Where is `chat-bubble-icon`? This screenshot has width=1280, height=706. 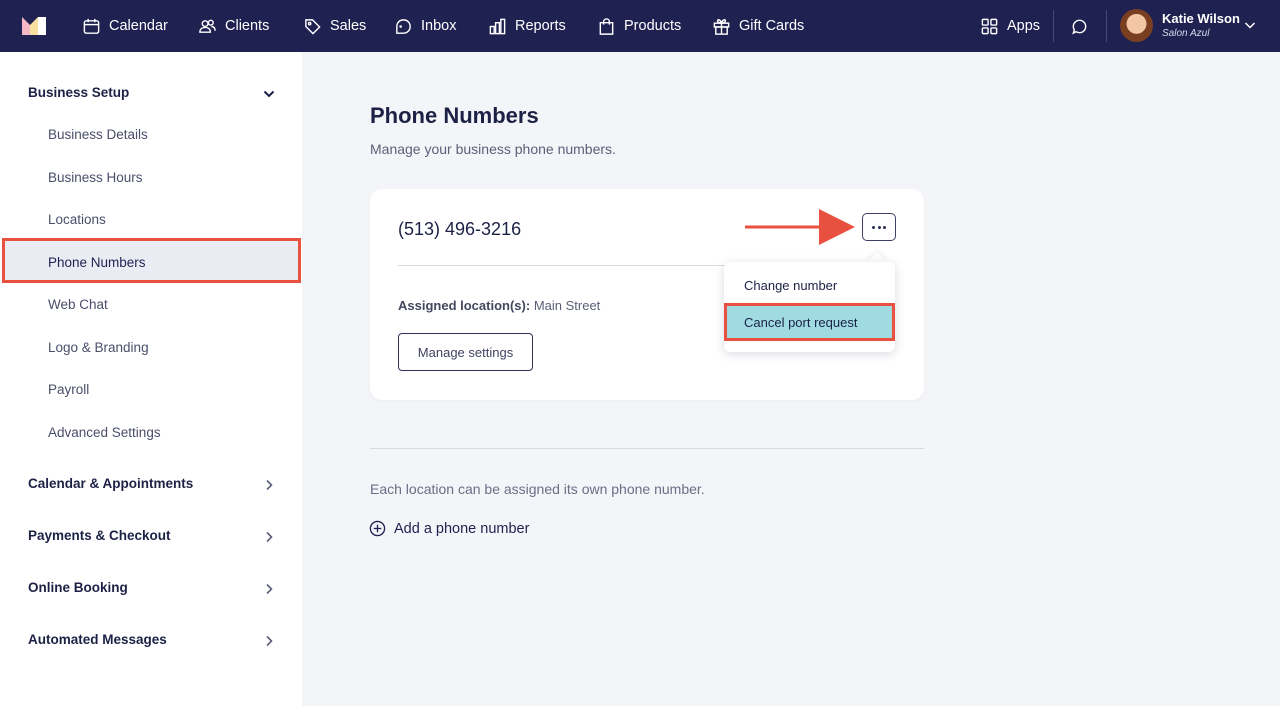
chat-bubble-icon is located at coordinates (1079, 27).